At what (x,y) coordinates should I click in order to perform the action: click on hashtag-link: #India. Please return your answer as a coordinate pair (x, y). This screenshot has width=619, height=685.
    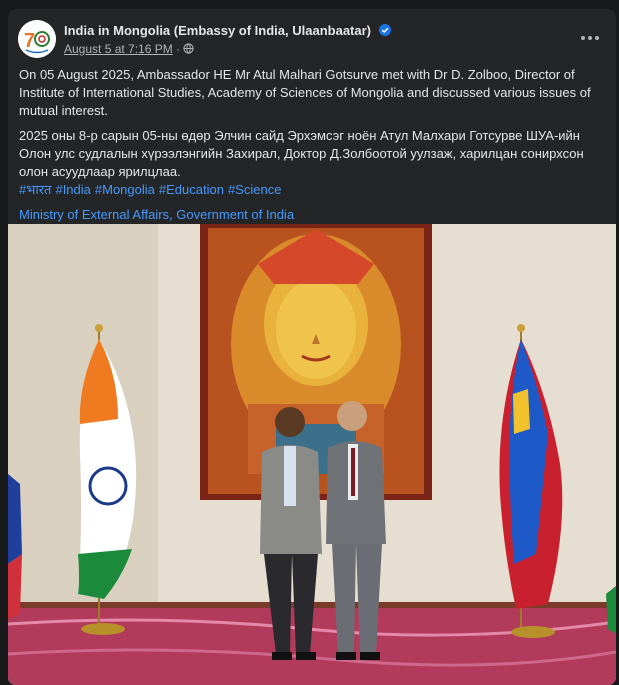
    Looking at the image, I should click on (72, 189).